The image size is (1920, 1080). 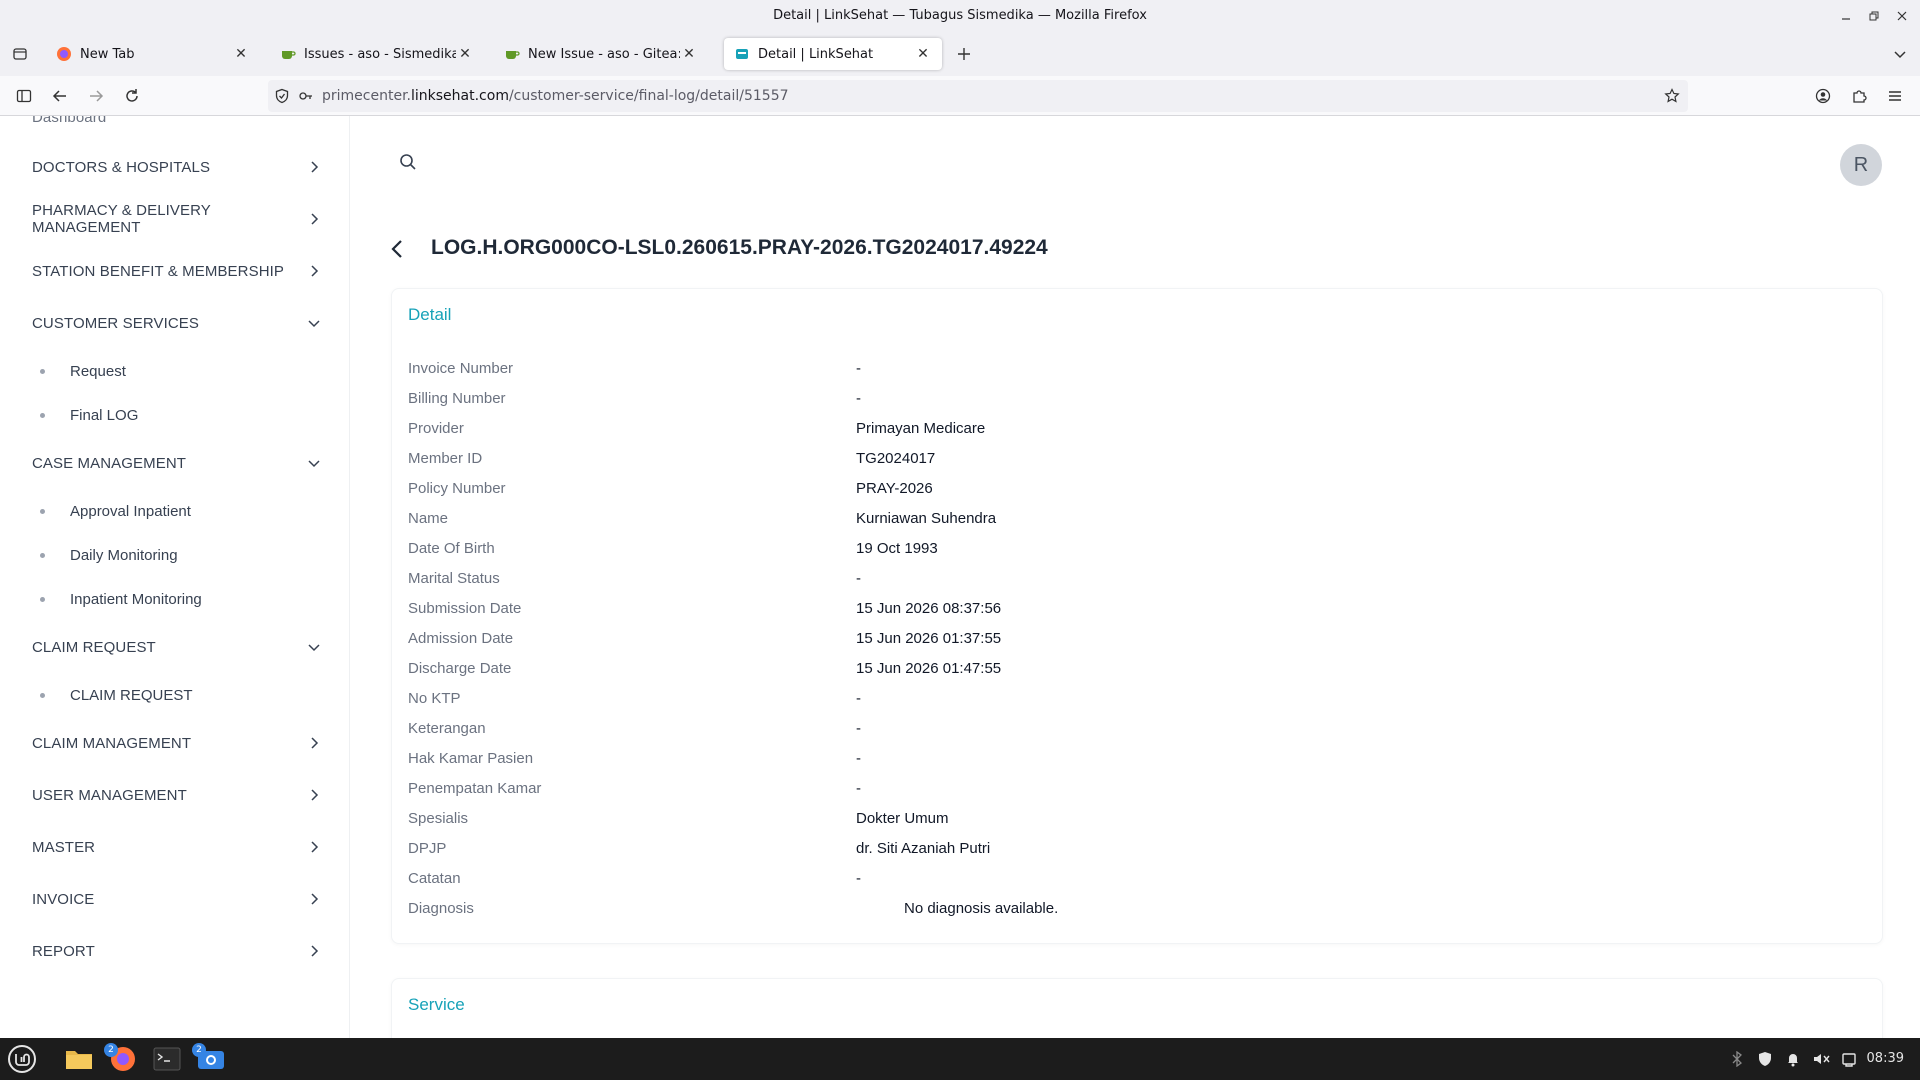 I want to click on search-button, so click(x=410, y=164).